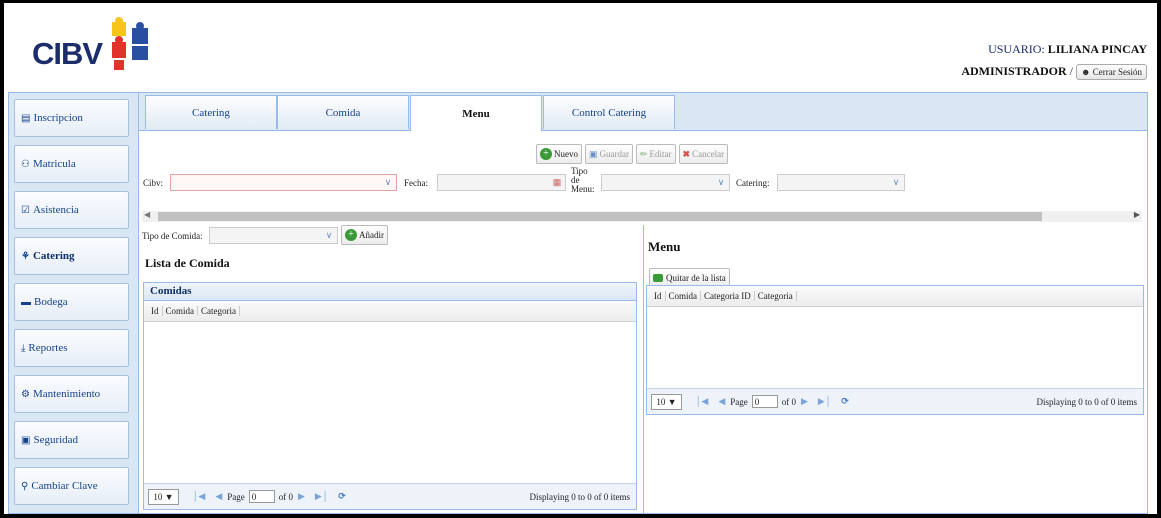 Image resolution: width=1161 pixels, height=518 pixels. I want to click on page-label: Page, so click(236, 496).